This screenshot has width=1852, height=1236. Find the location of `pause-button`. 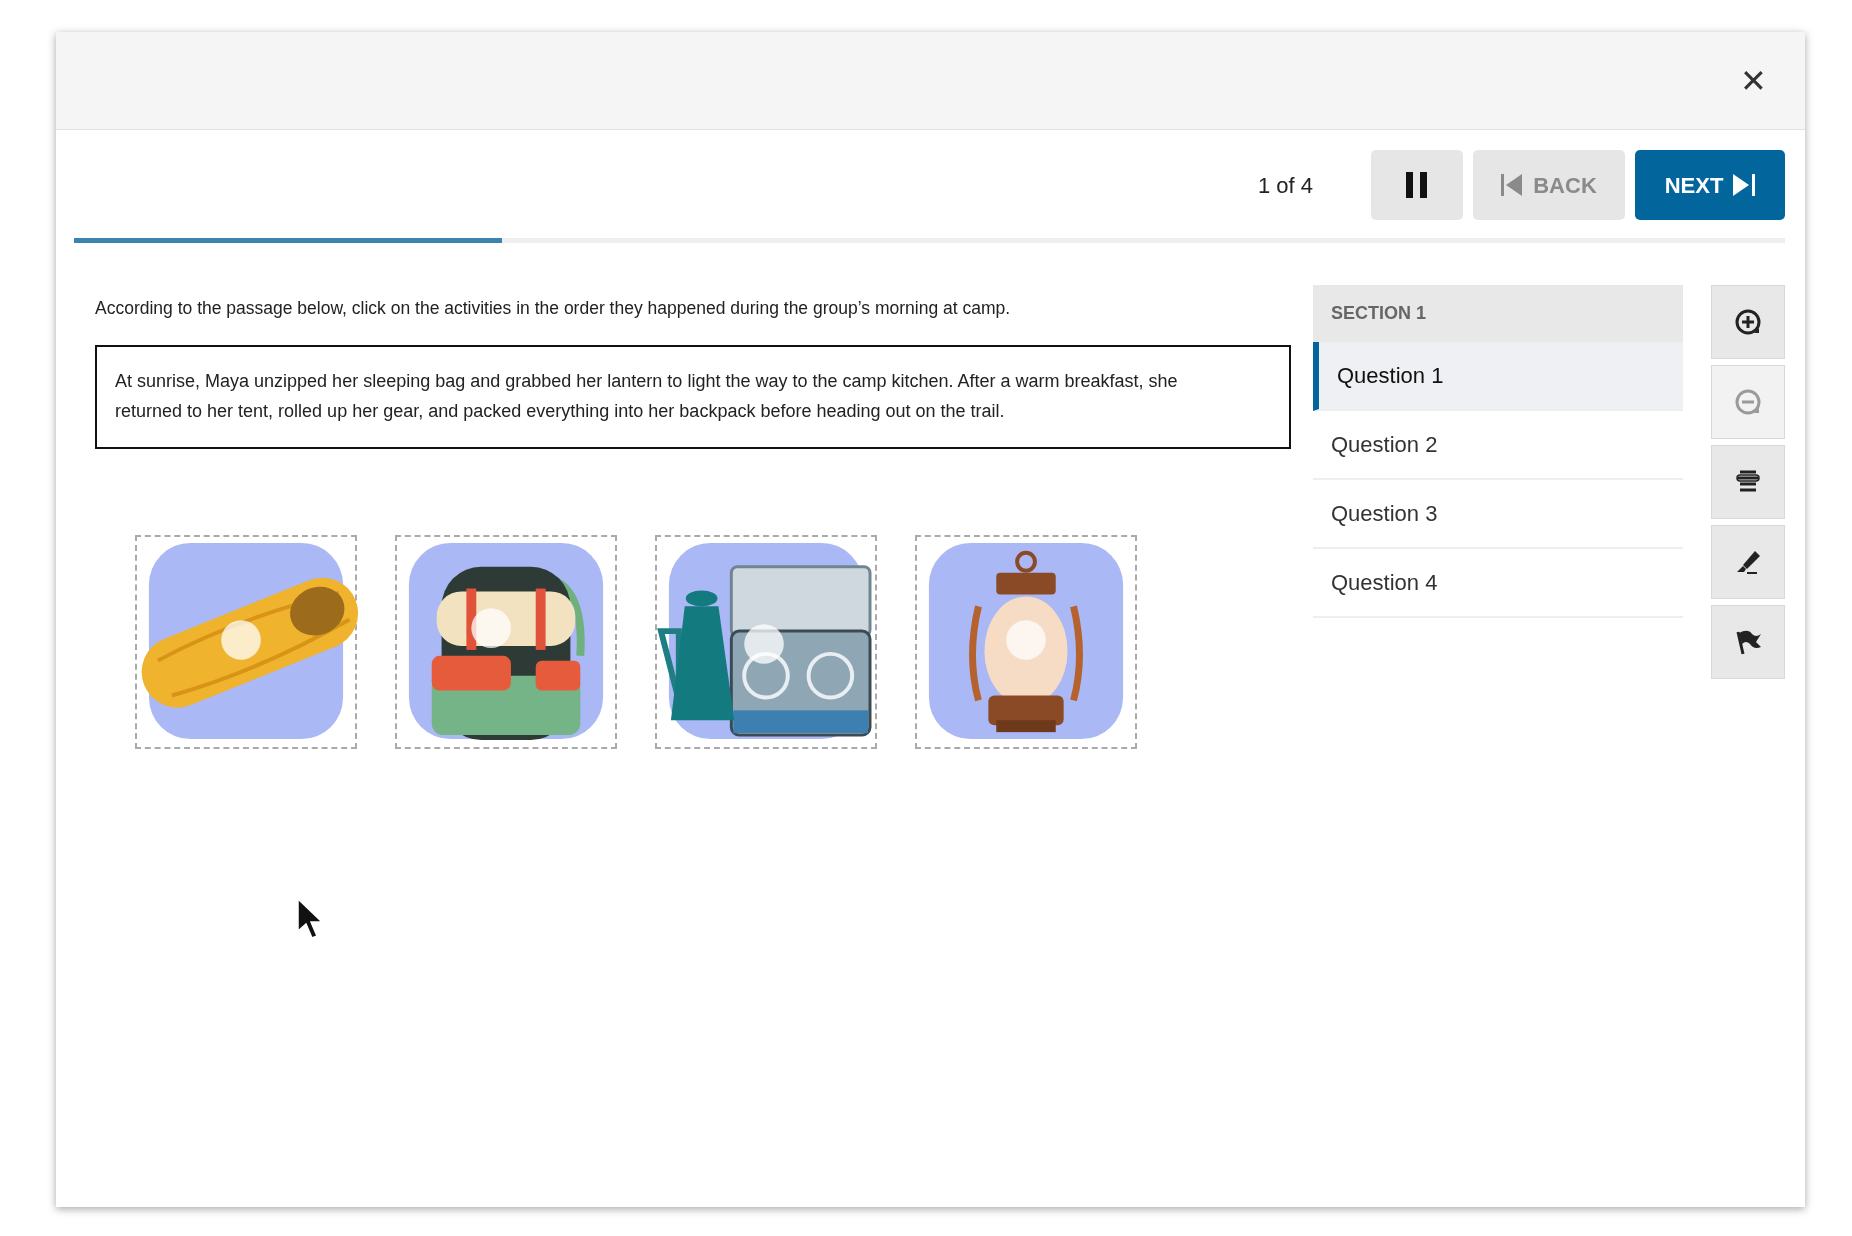

pause-button is located at coordinates (1417, 185).